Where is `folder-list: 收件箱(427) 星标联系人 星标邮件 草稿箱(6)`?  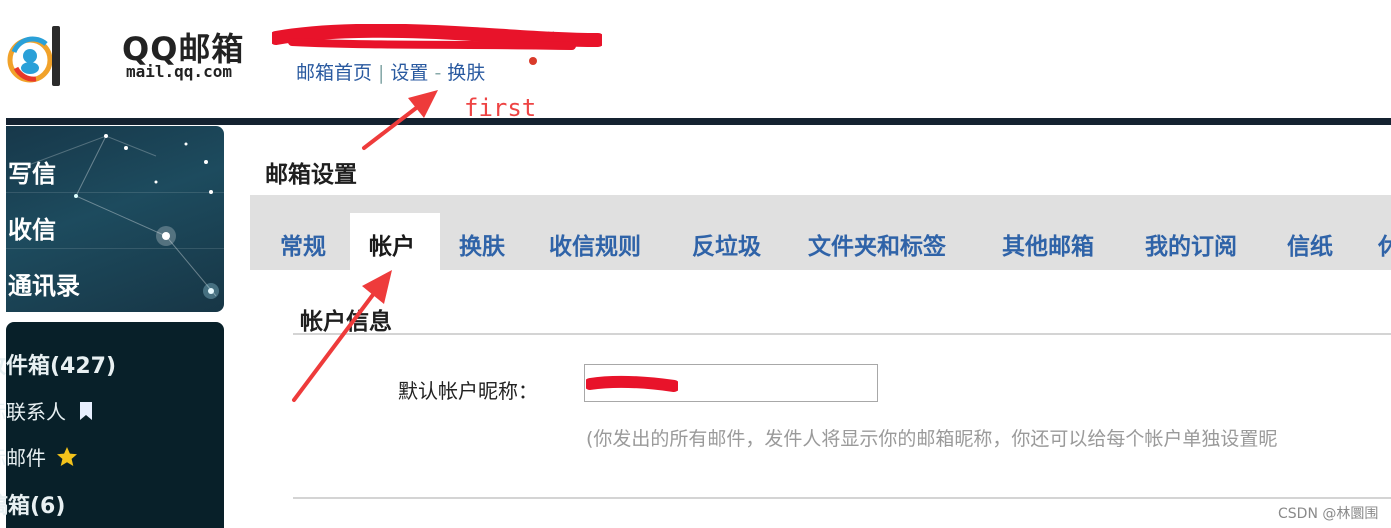 folder-list: 收件箱(427) 星标联系人 星标邮件 草稿箱(6) is located at coordinates (112, 425).